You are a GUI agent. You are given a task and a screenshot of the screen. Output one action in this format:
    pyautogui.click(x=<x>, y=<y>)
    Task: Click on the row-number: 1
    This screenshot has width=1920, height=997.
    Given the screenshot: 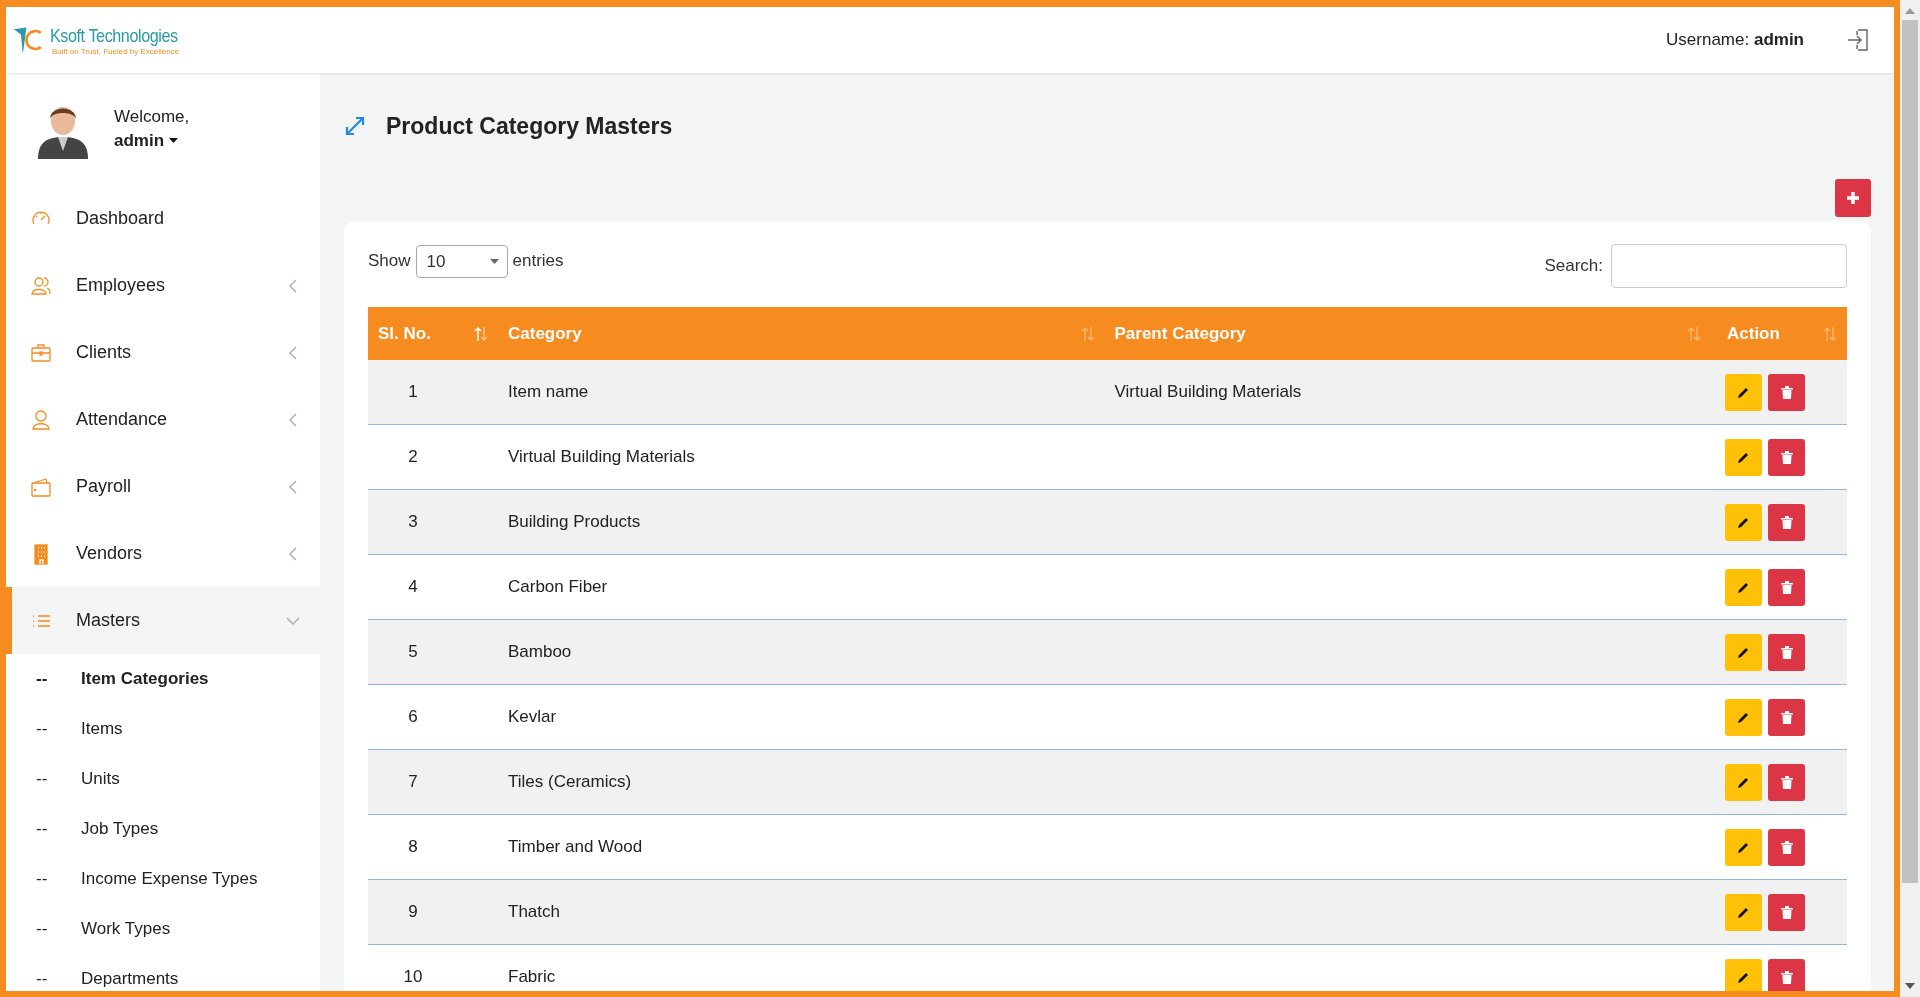 What is the action you would take?
    pyautogui.click(x=413, y=391)
    